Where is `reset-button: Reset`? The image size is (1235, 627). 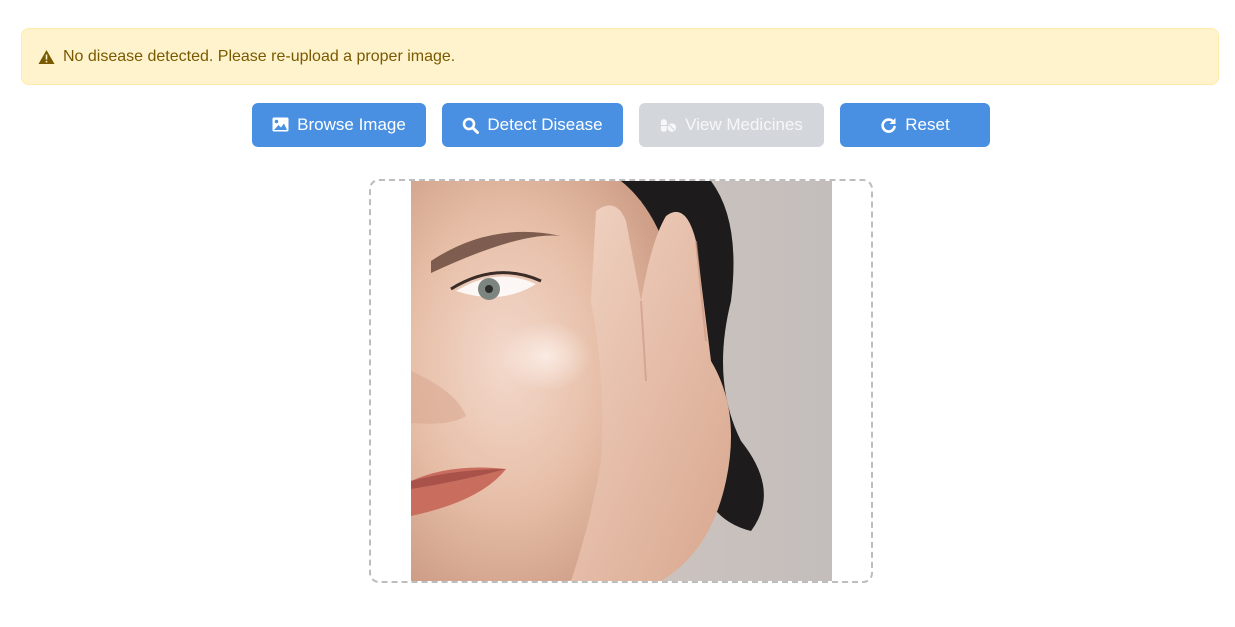
reset-button: Reset is located at coordinates (915, 125).